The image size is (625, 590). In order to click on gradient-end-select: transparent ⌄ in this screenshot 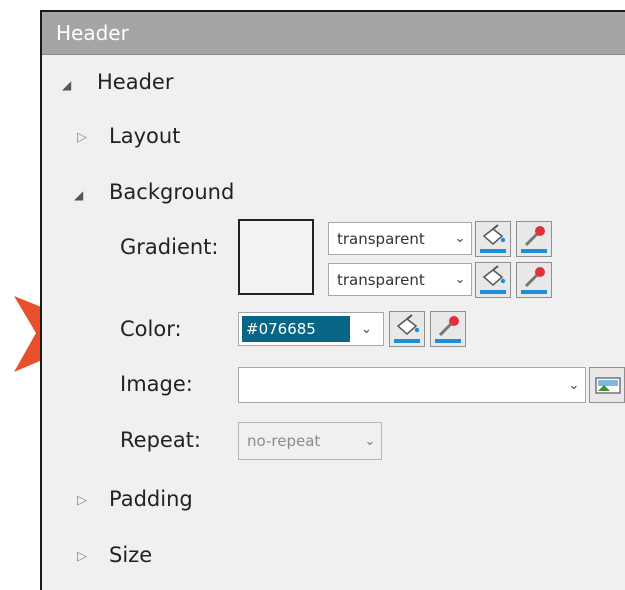, I will do `click(400, 279)`.